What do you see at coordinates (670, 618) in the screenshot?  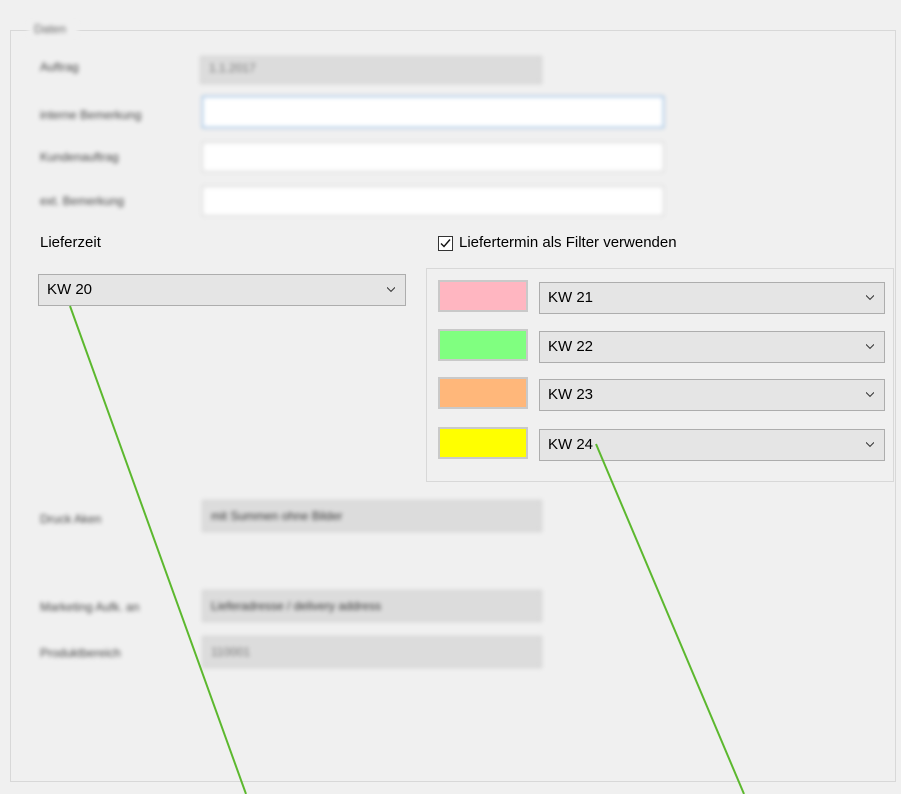 I see `callout-line-kw24` at bounding box center [670, 618].